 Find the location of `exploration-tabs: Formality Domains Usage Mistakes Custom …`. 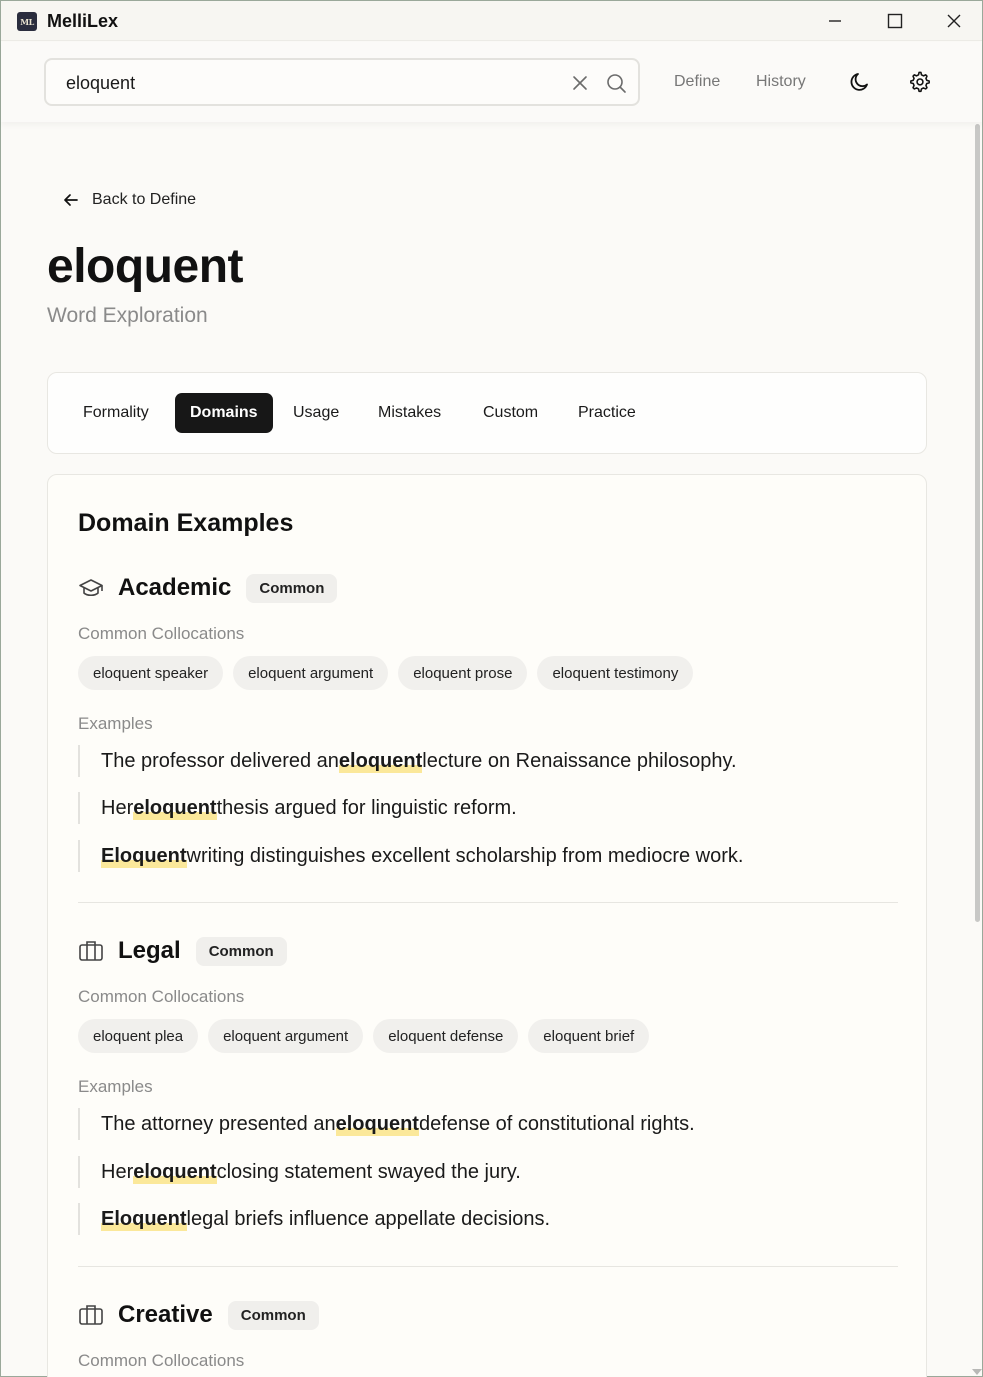

exploration-tabs: Formality Domains Usage Mistakes Custom … is located at coordinates (487, 413).